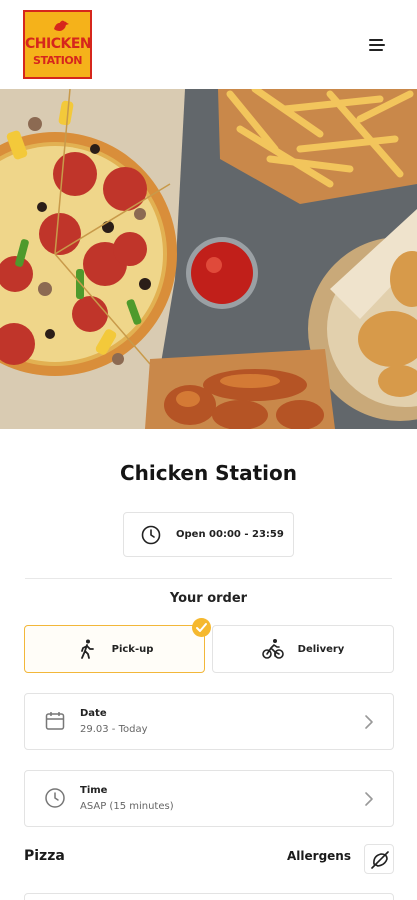  I want to click on menu-item-card, so click(209, 896).